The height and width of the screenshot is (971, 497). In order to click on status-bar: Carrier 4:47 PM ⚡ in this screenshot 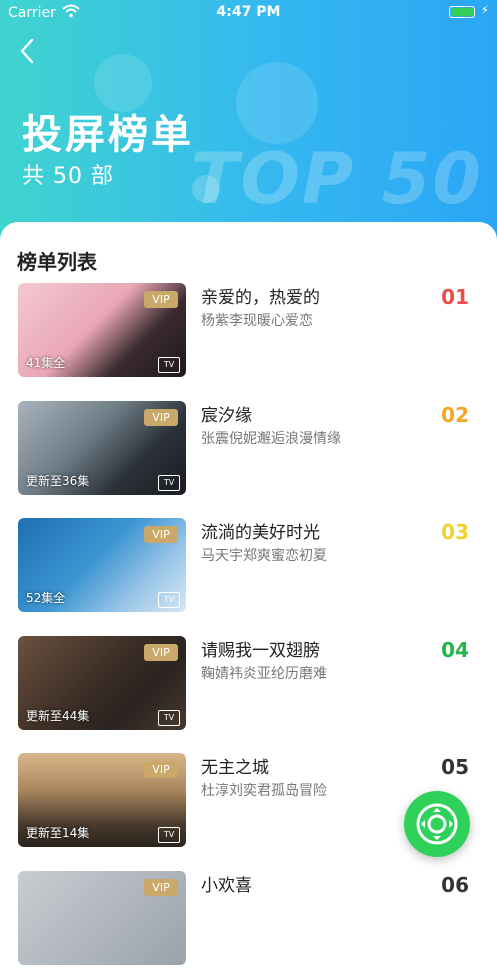, I will do `click(248, 13)`.